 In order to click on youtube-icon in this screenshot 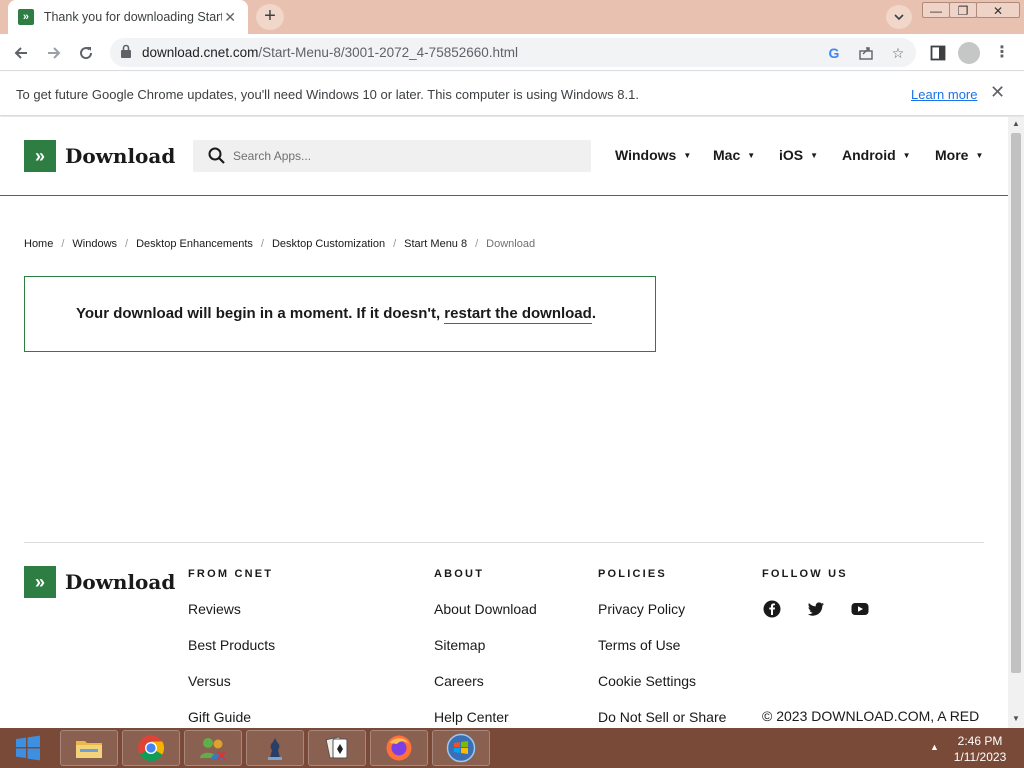, I will do `click(860, 609)`.